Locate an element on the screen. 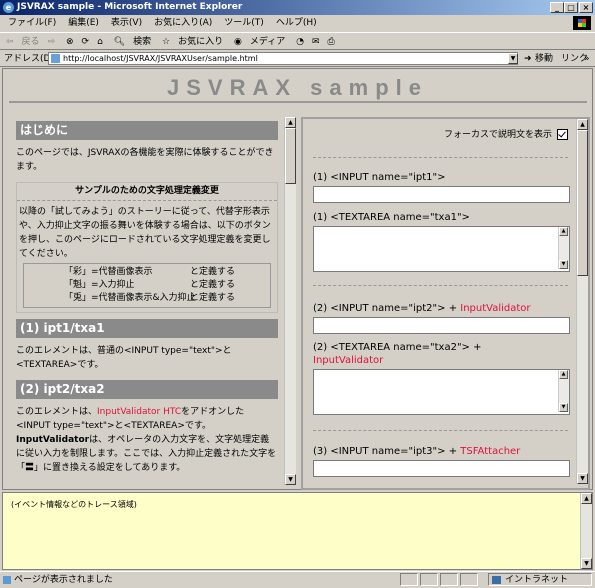 This screenshot has height=588, width=595. txa1-label: (1) <TEXTAREA name="txa1"> is located at coordinates (391, 217).